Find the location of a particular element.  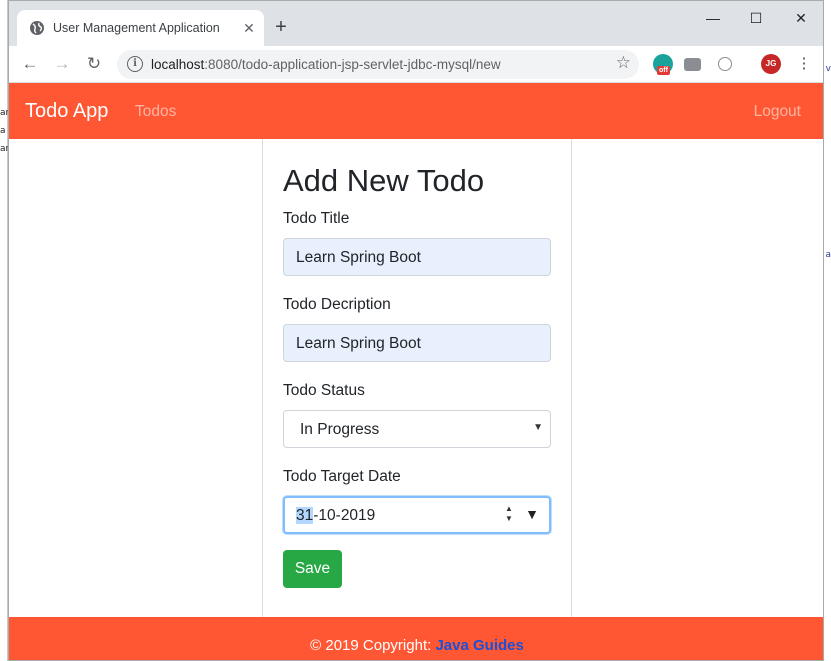

browser-tab: User Management Application ✕ is located at coordinates (140, 28).